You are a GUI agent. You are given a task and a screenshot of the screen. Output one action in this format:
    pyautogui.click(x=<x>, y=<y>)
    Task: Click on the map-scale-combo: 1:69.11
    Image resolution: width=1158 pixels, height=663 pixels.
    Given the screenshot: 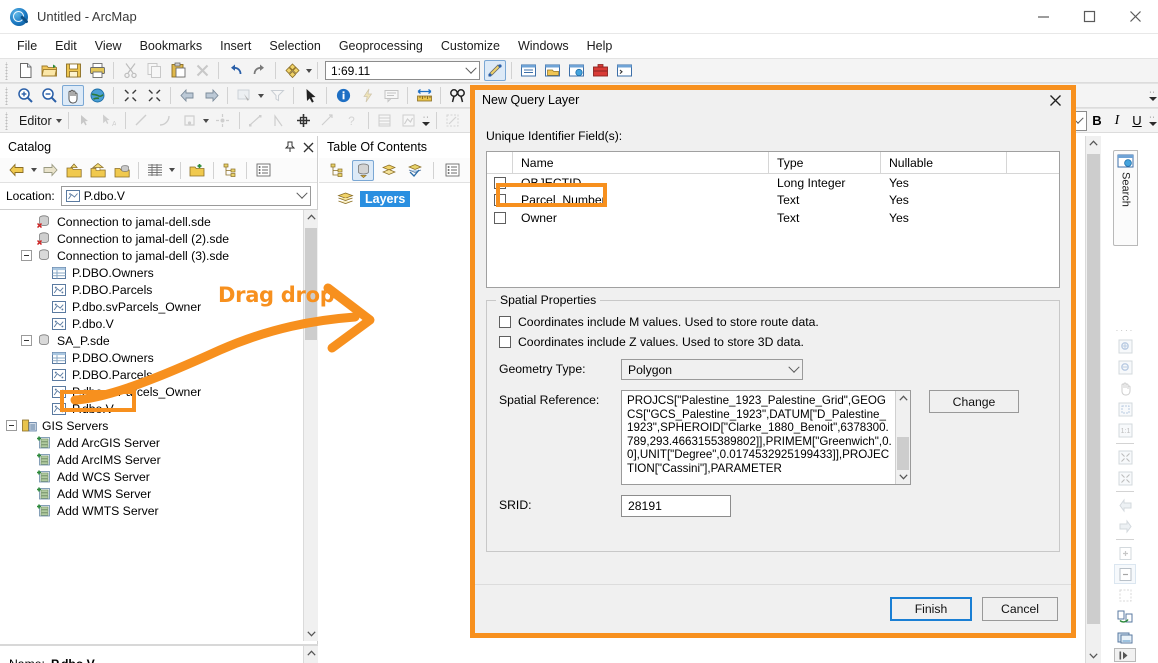 What is the action you would take?
    pyautogui.click(x=402, y=70)
    